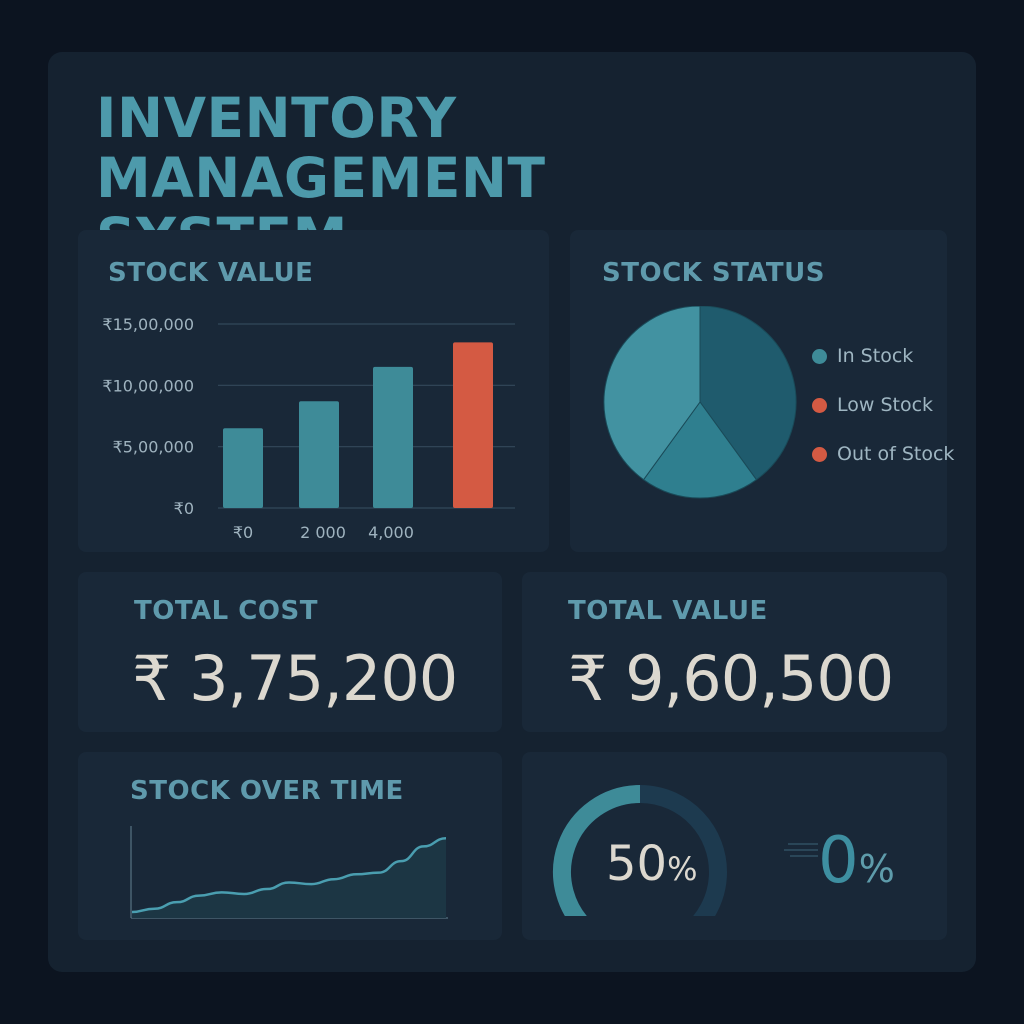 Image resolution: width=1024 pixels, height=1024 pixels. I want to click on legend-low-stock-dot-icon, so click(819, 405).